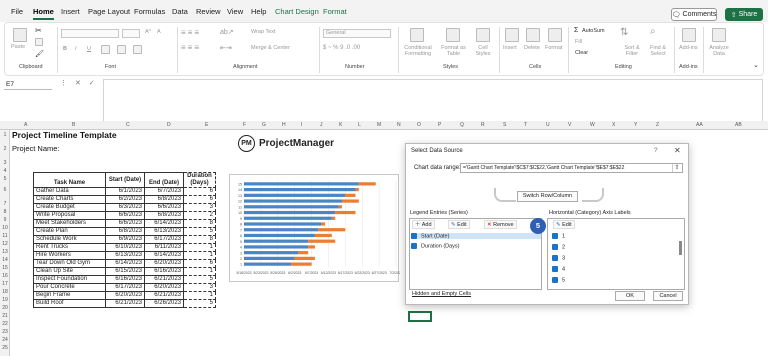 The height and width of the screenshot is (356, 768). Describe the element at coordinates (38, 30) in the screenshot. I see `cut-icon: ✂` at that location.